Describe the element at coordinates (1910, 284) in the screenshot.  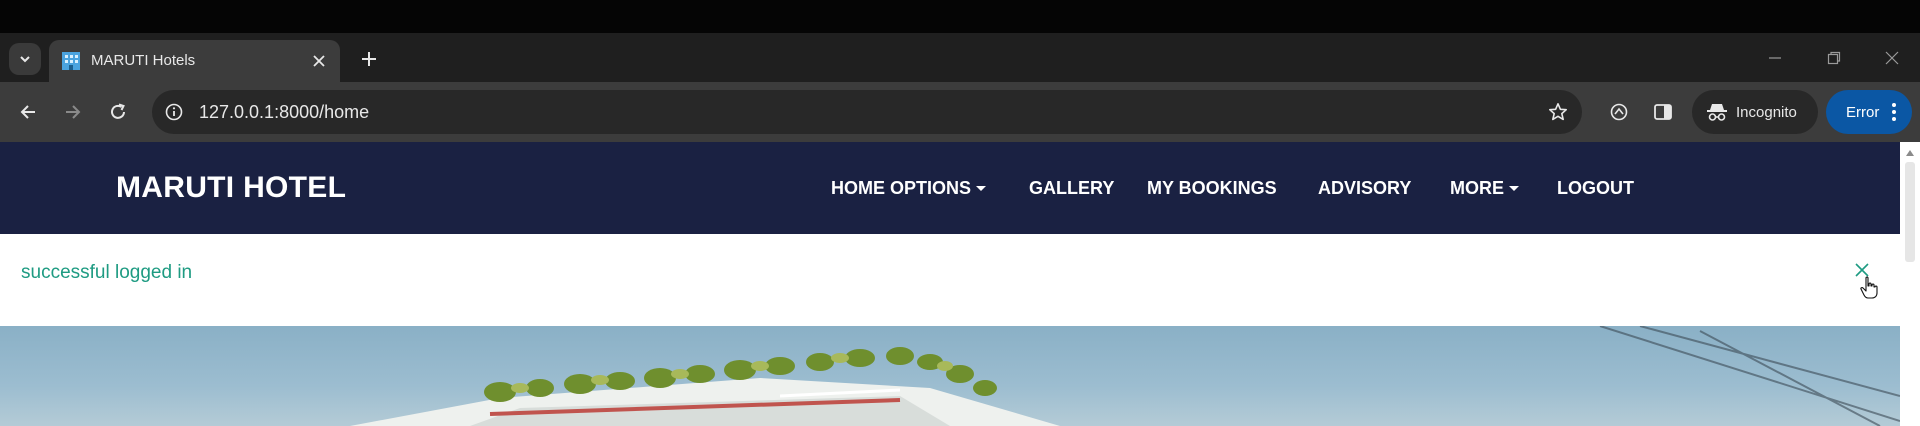
I see `page-scrollbar` at that location.